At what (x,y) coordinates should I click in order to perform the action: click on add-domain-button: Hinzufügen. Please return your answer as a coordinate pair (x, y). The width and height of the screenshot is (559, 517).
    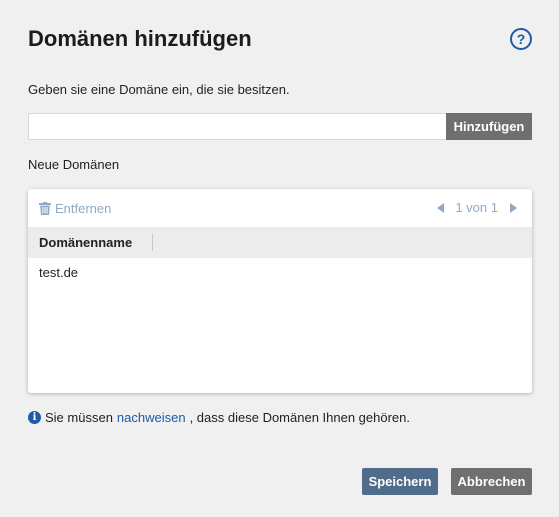
    Looking at the image, I should click on (489, 126).